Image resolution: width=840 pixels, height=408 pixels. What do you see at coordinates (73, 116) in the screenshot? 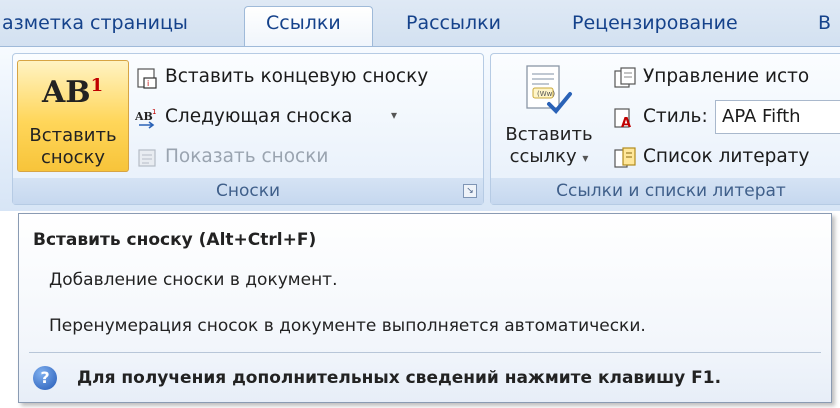
I see `insert-footnote-button: AB1 Вставить сноску` at bounding box center [73, 116].